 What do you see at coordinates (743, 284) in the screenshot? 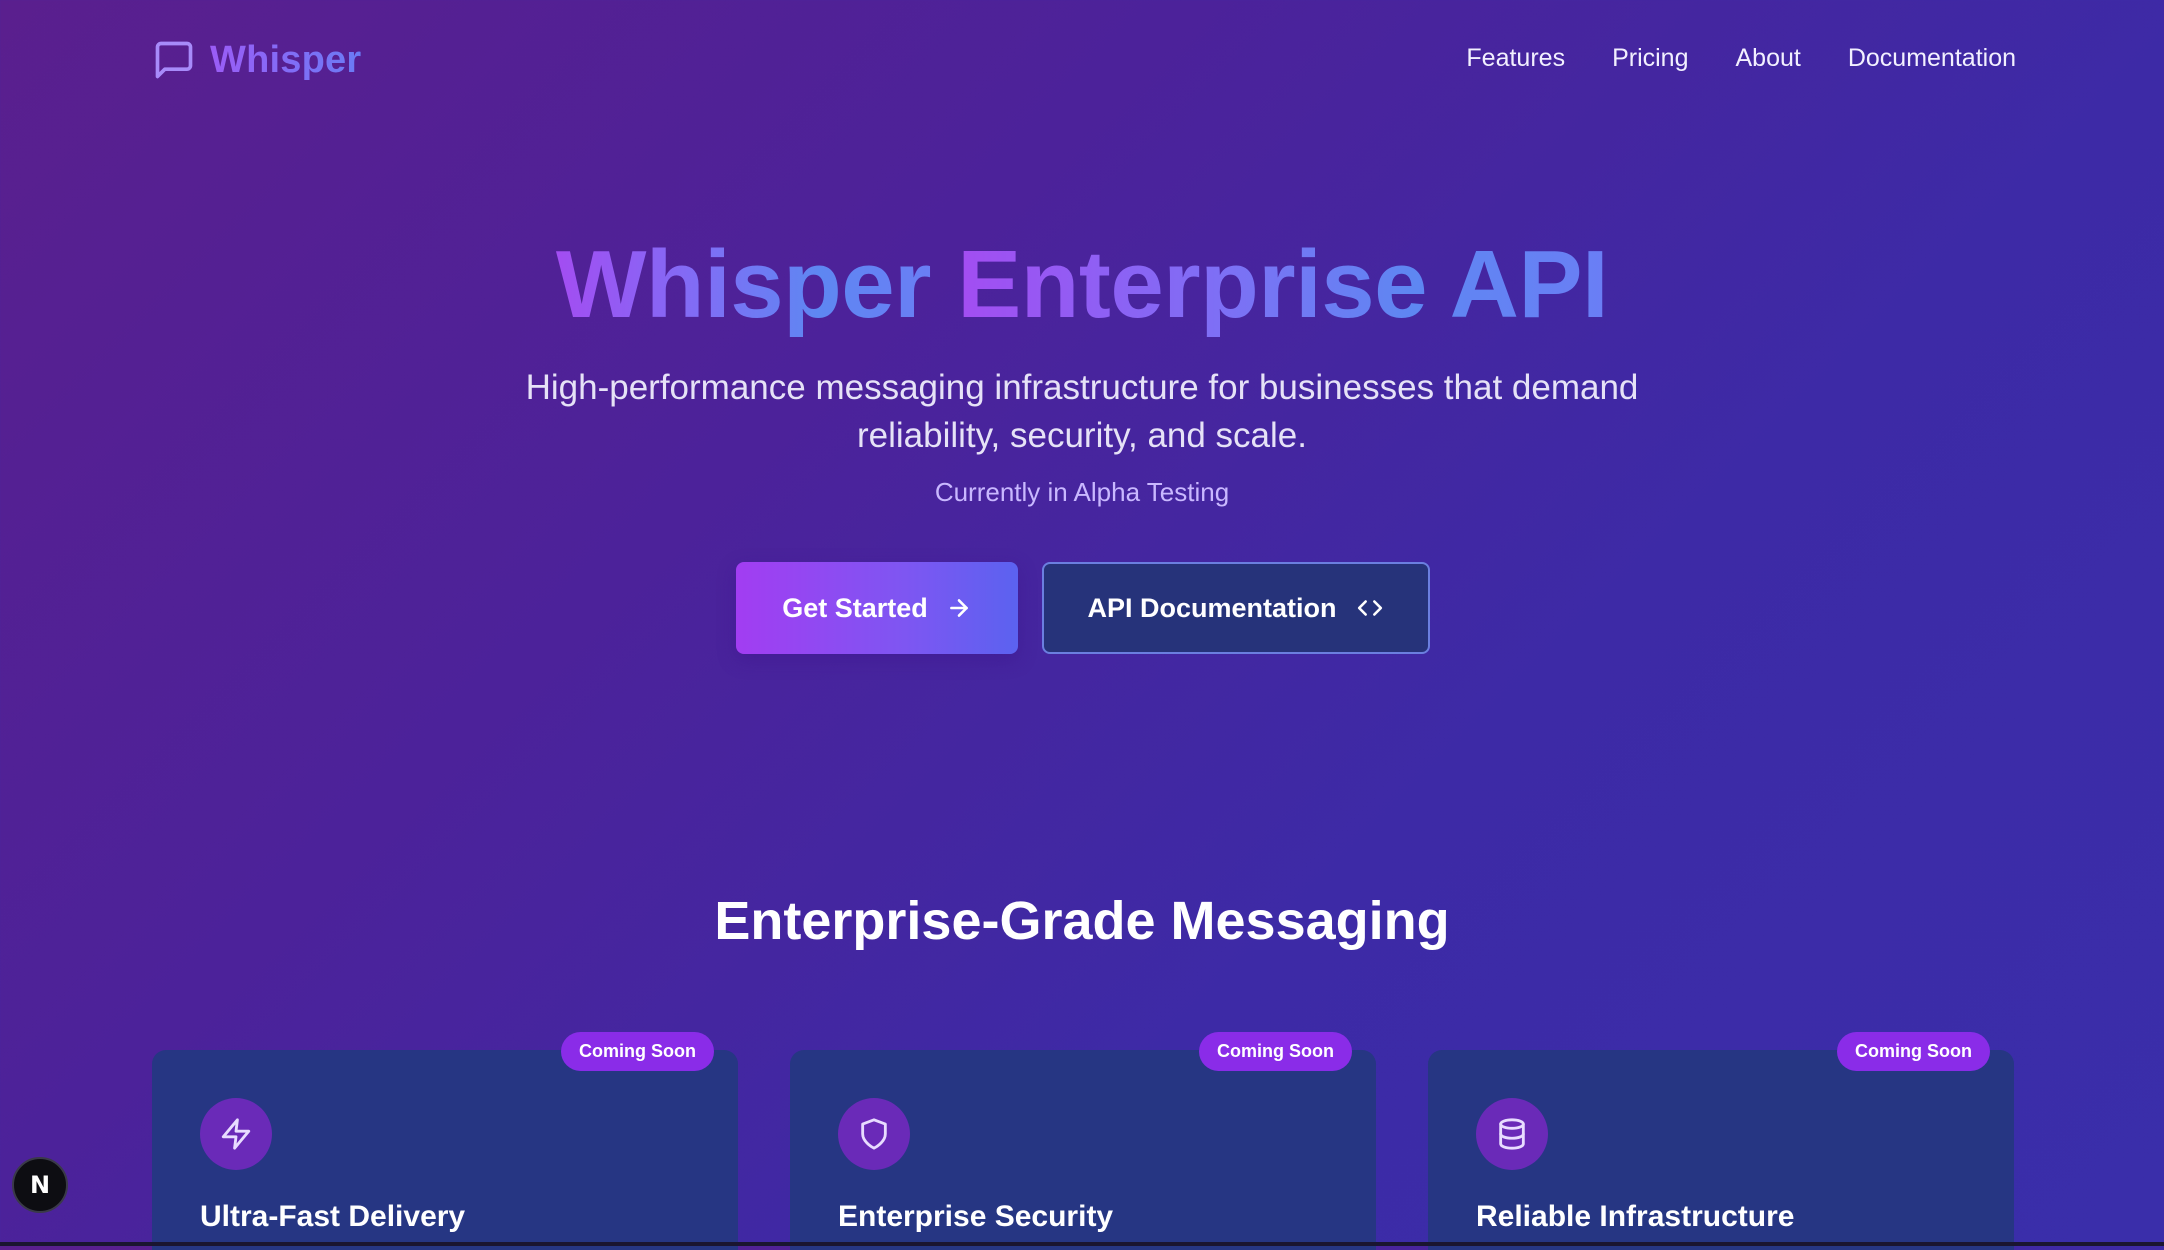
I see `hero-title-part1: Whisper` at bounding box center [743, 284].